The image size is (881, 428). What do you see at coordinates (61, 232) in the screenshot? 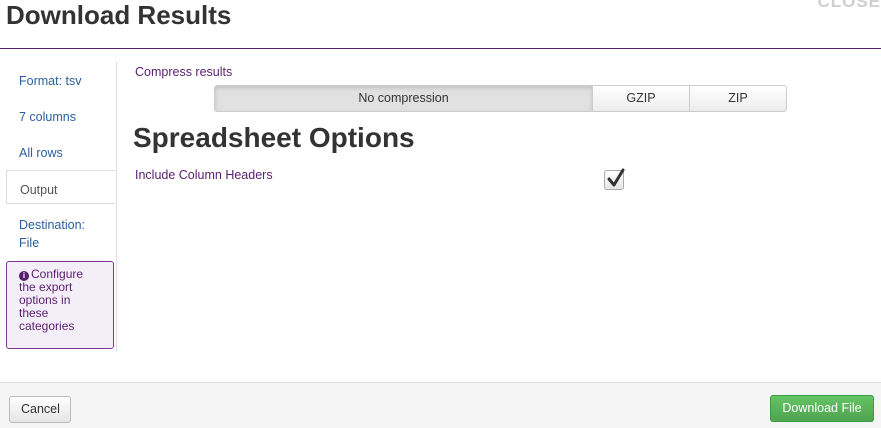
I see `sidebar-item-destination: Destination: File` at bounding box center [61, 232].